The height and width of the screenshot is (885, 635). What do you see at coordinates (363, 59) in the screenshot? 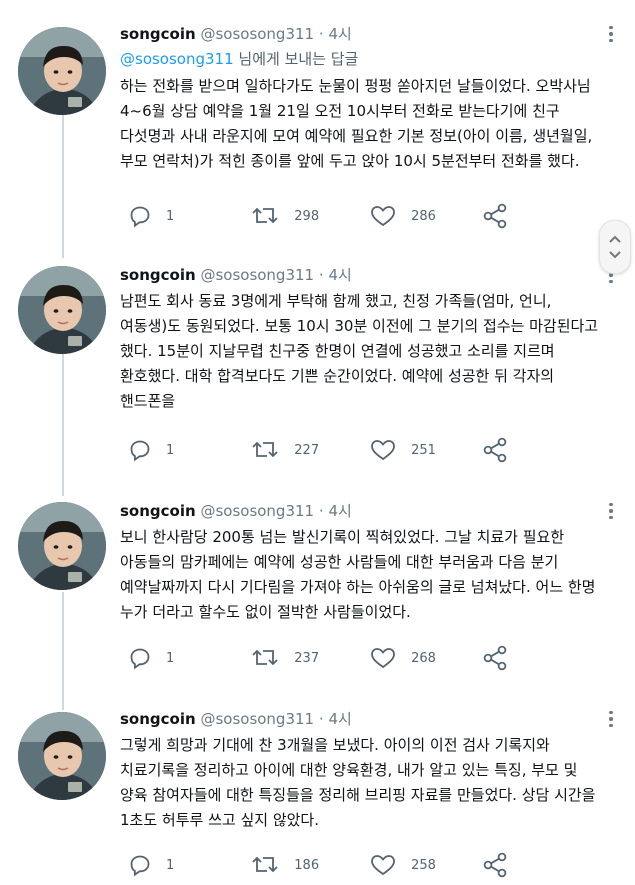
I see `reply-context: @sososong311 님에게 보내는 답글` at bounding box center [363, 59].